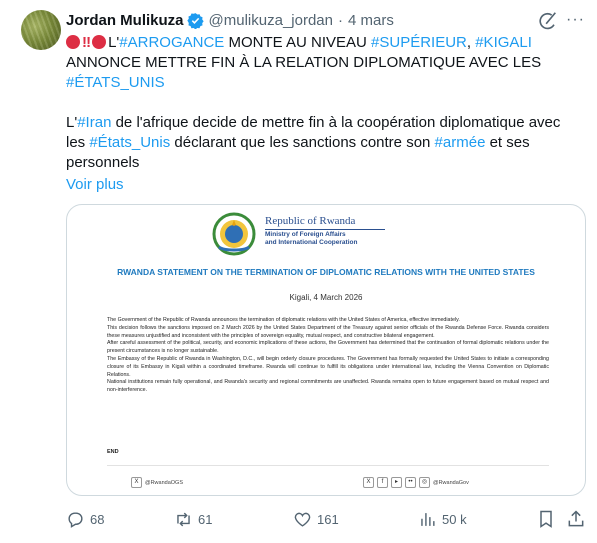 The height and width of the screenshot is (543, 597). I want to click on flickr-icon: ••, so click(410, 482).